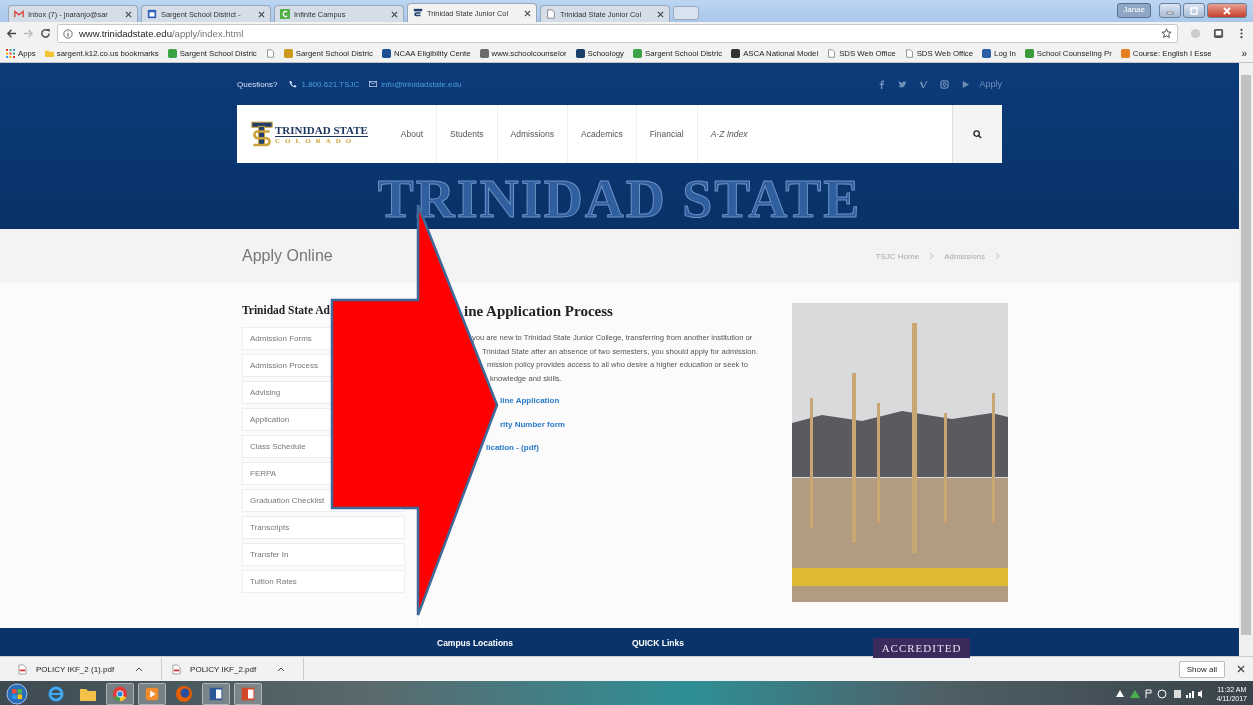 This screenshot has height=705, width=1253. What do you see at coordinates (412, 134) in the screenshot?
I see `nav-link: About` at bounding box center [412, 134].